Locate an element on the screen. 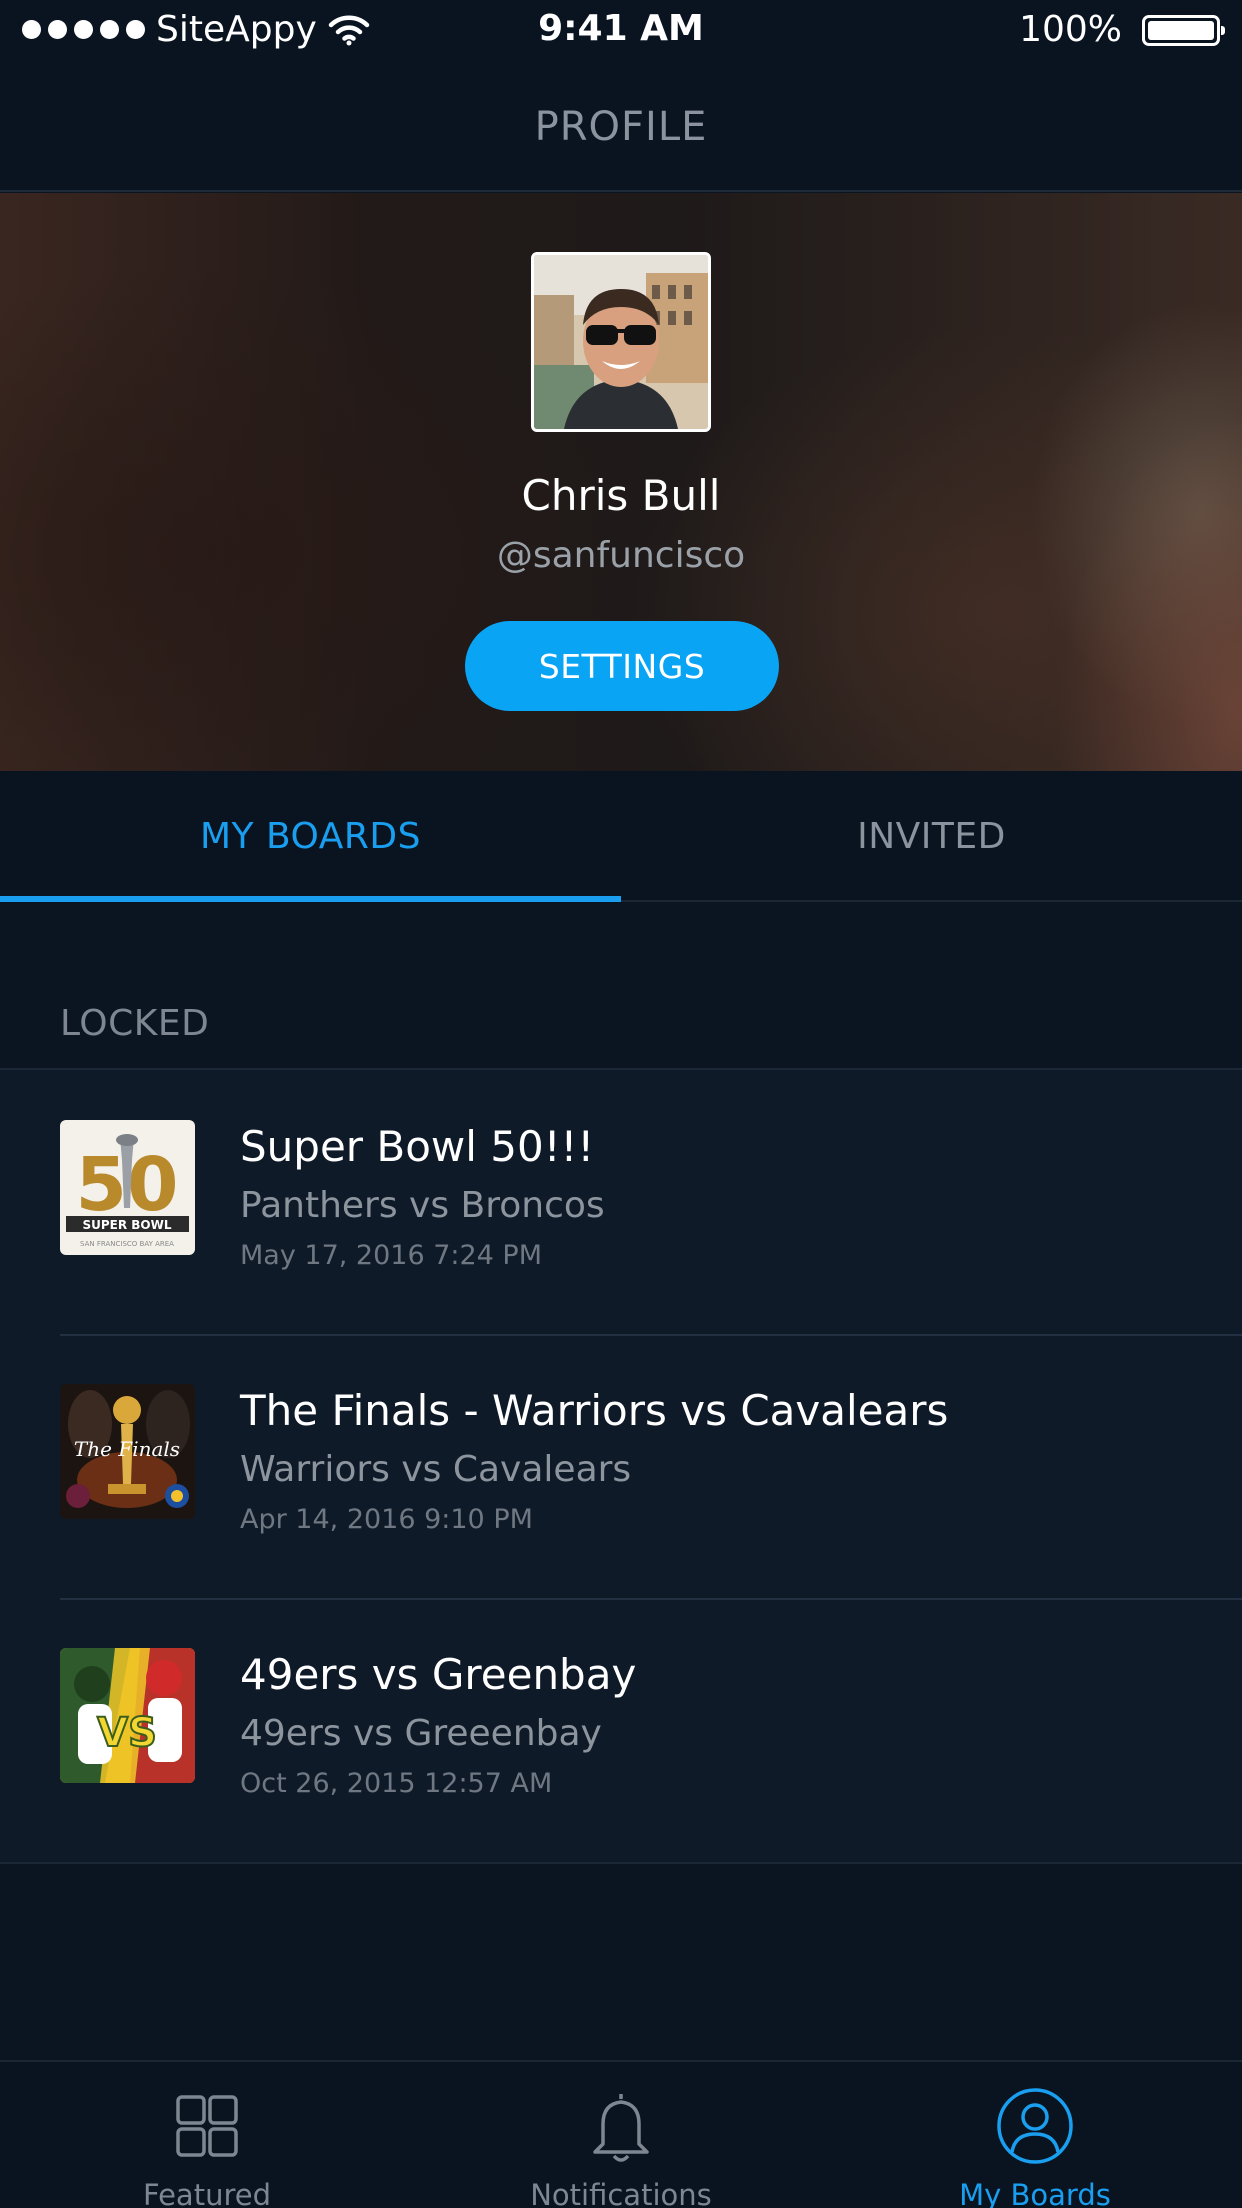 The image size is (1242, 2208). matchup-image: VS is located at coordinates (127, 1715).